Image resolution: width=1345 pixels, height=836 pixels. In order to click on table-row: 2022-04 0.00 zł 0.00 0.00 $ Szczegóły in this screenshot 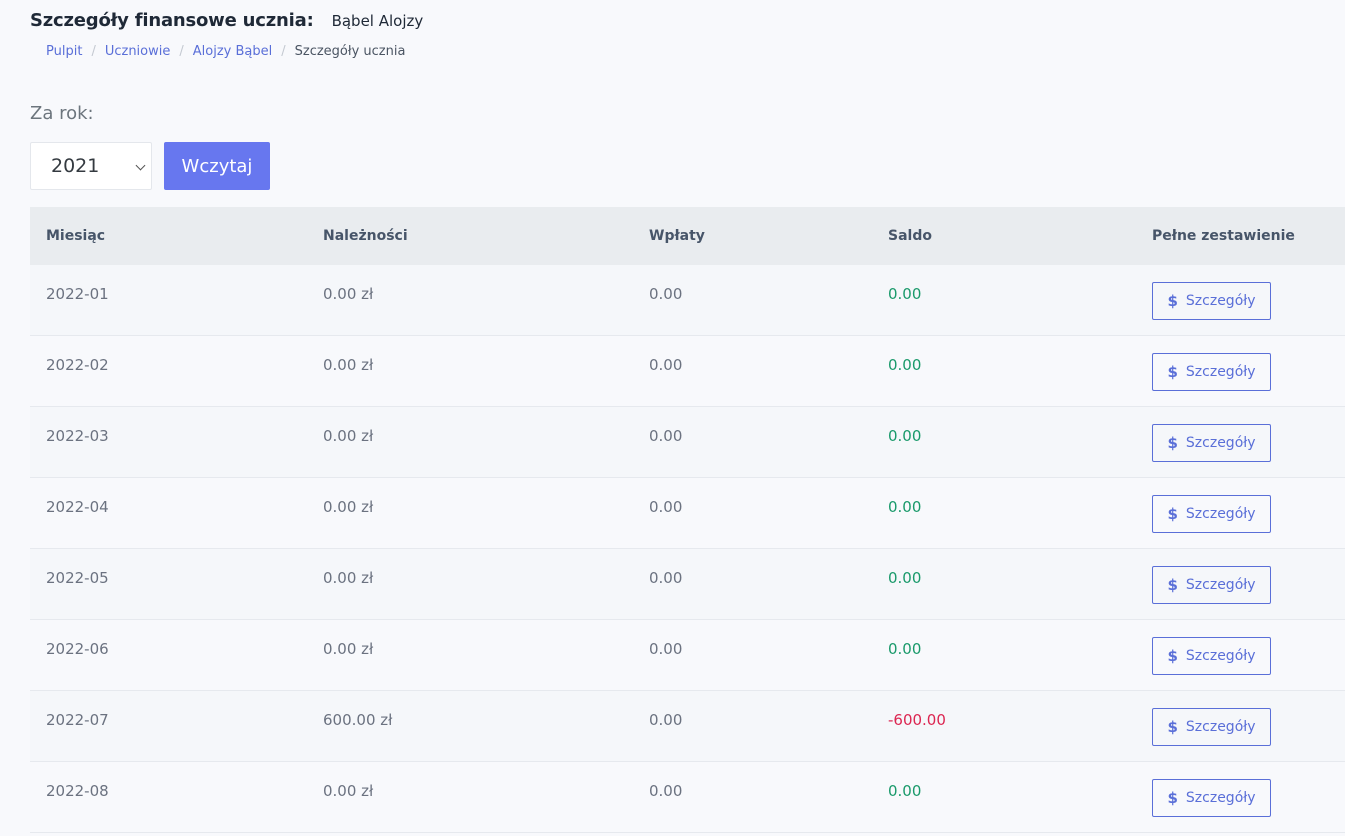, I will do `click(687, 513)`.